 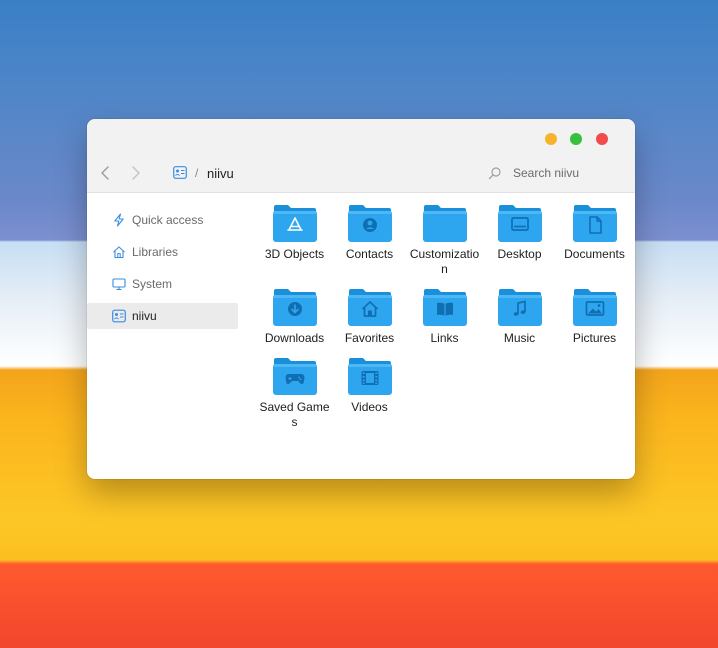 I want to click on folder-item: Links, so click(x=444, y=316).